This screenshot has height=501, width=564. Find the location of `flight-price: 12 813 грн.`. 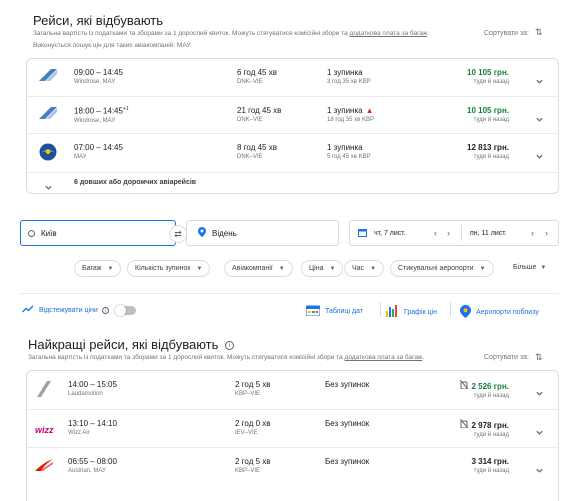

flight-price: 12 813 грн. is located at coordinates (488, 147).